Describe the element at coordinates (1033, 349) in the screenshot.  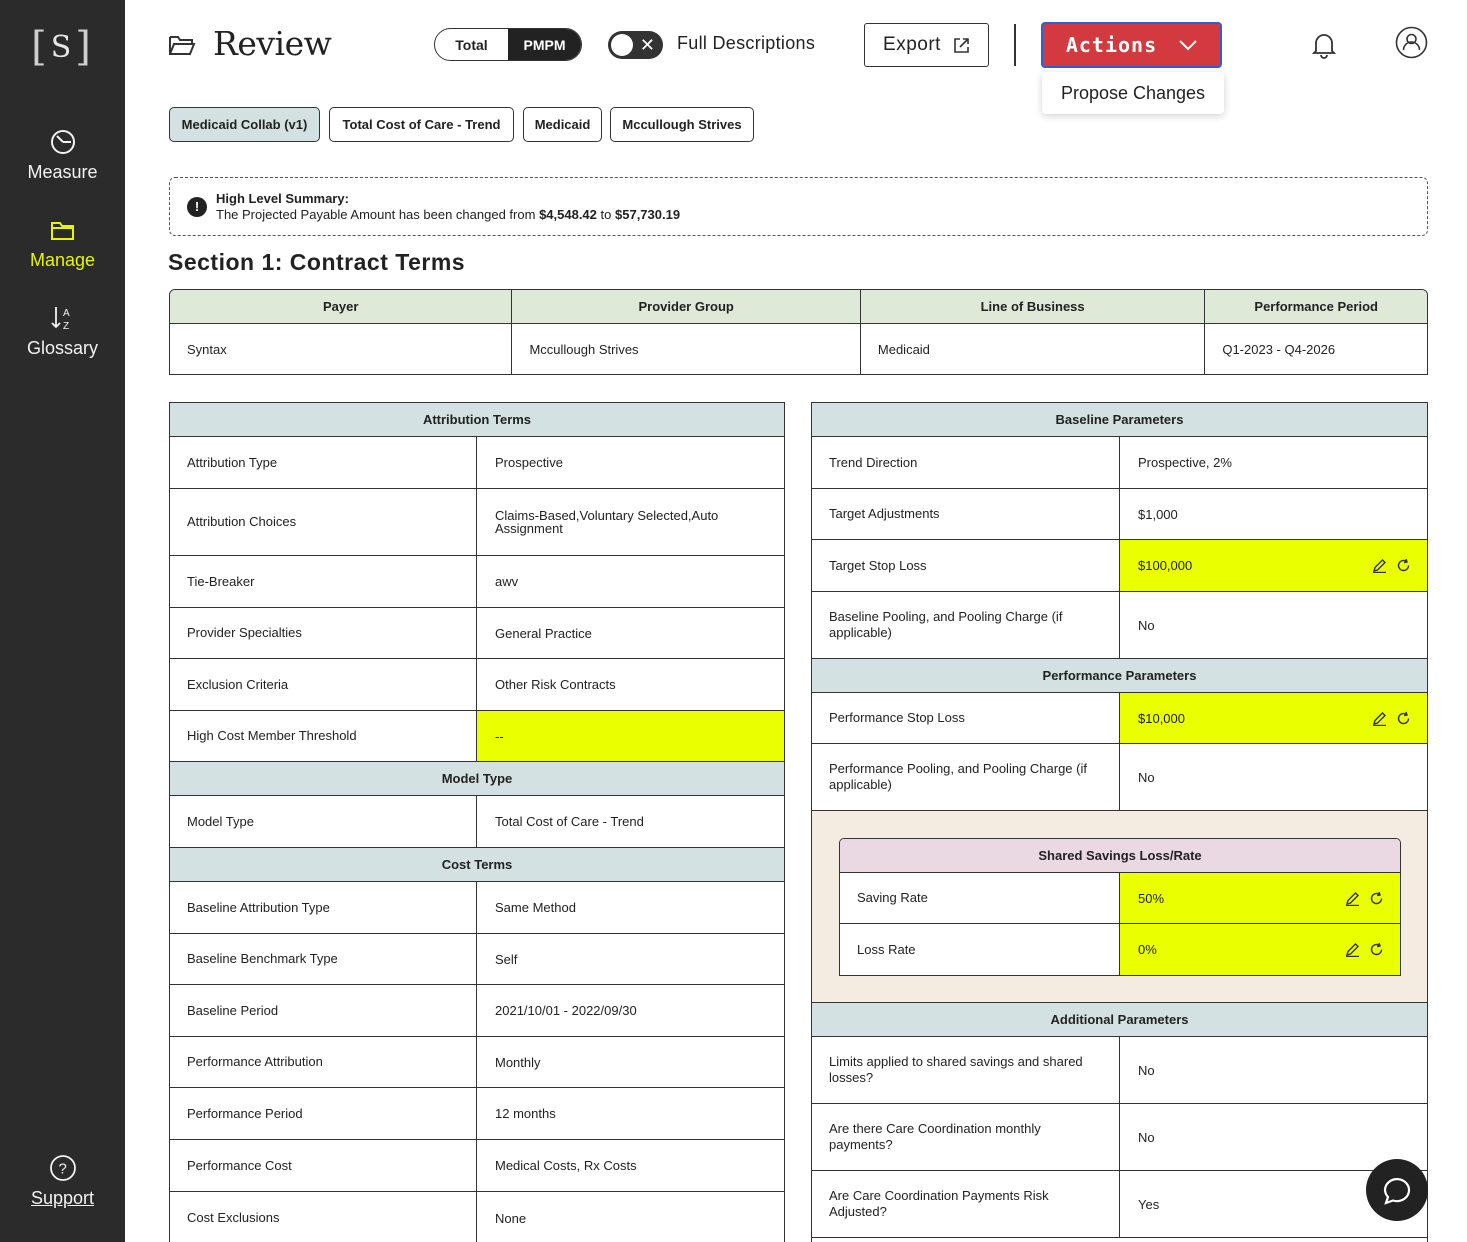
I see `cell-line-of-business: Medicaid` at that location.